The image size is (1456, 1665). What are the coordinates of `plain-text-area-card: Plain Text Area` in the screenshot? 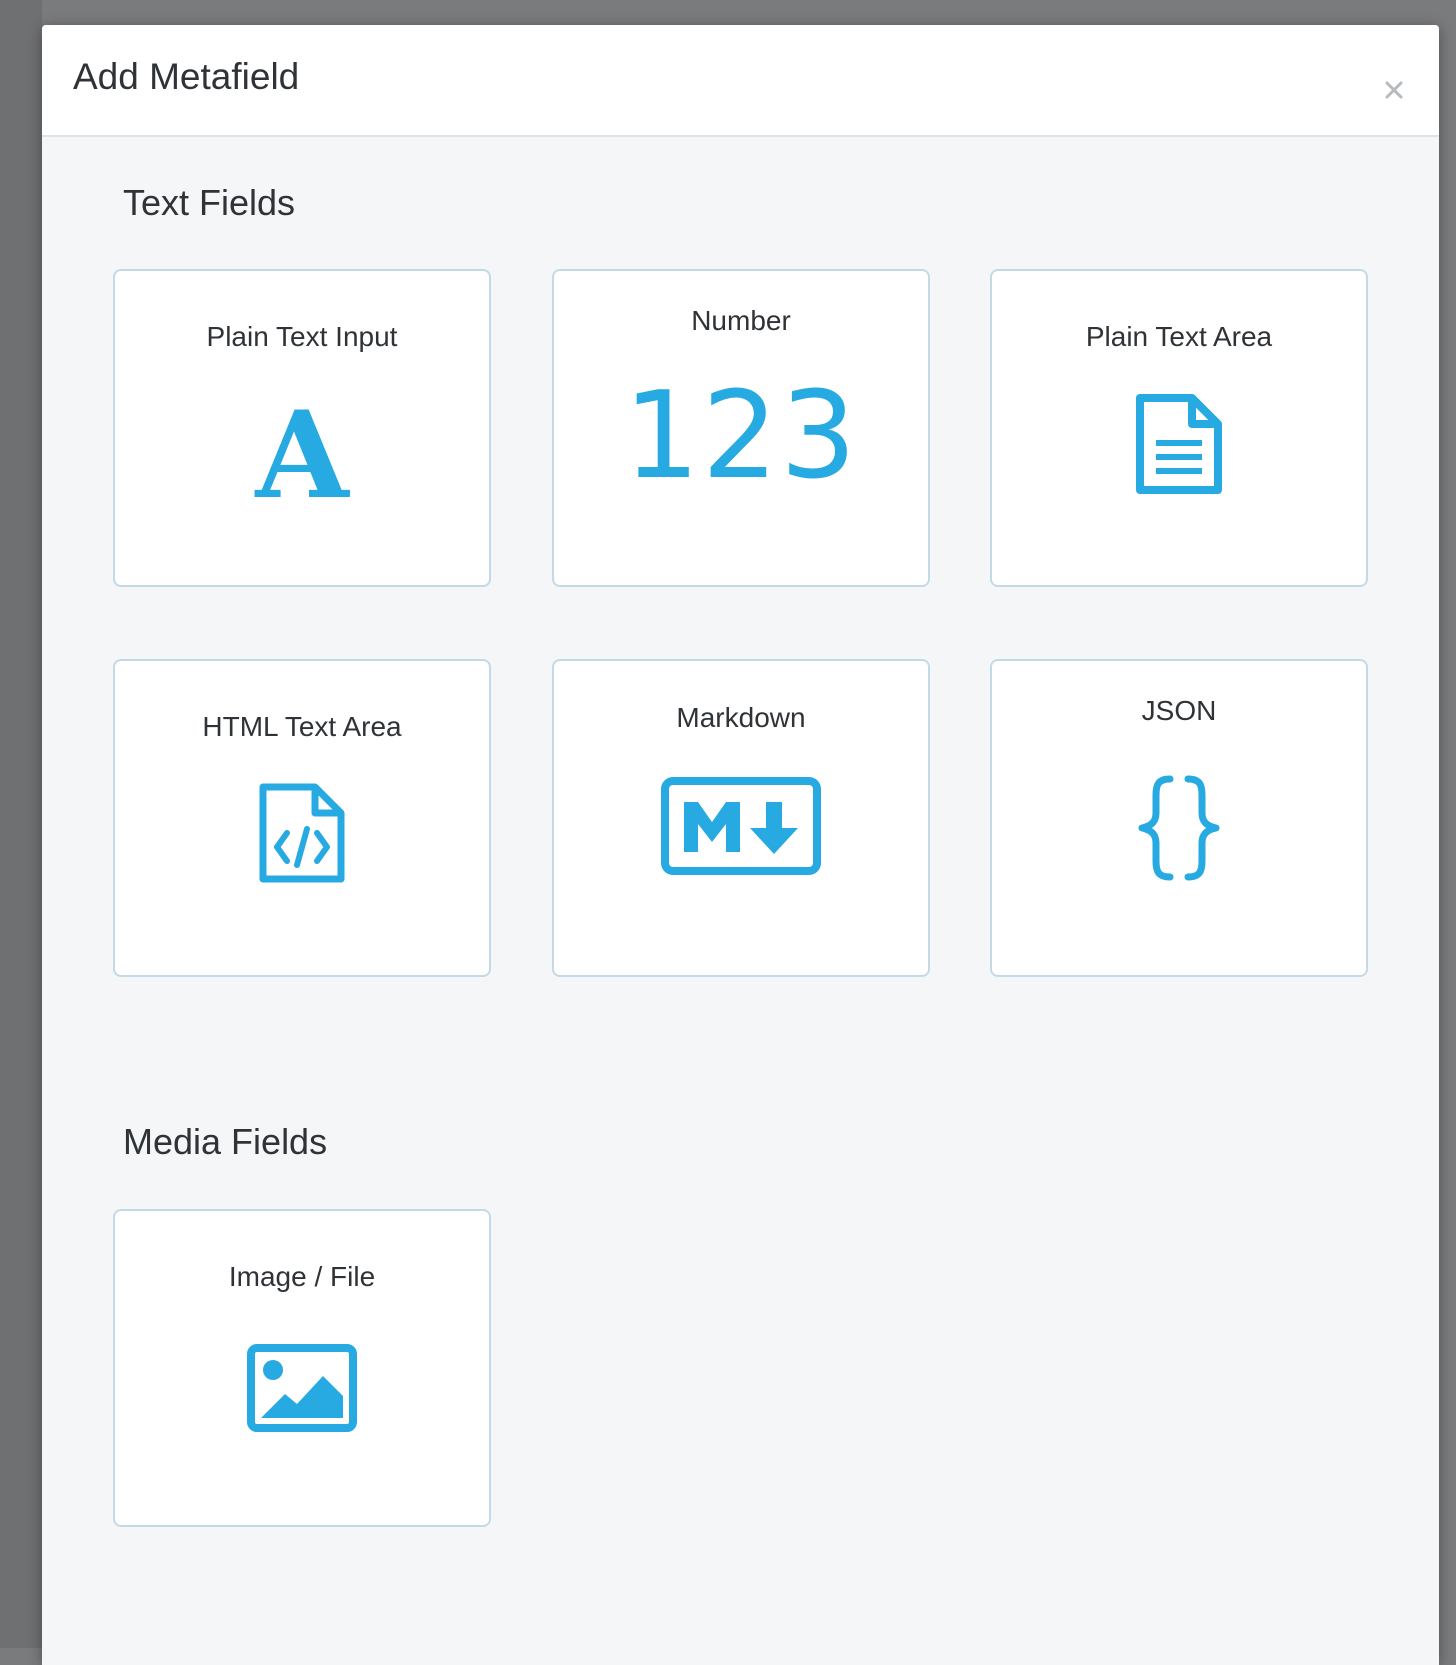 It's located at (1179, 428).